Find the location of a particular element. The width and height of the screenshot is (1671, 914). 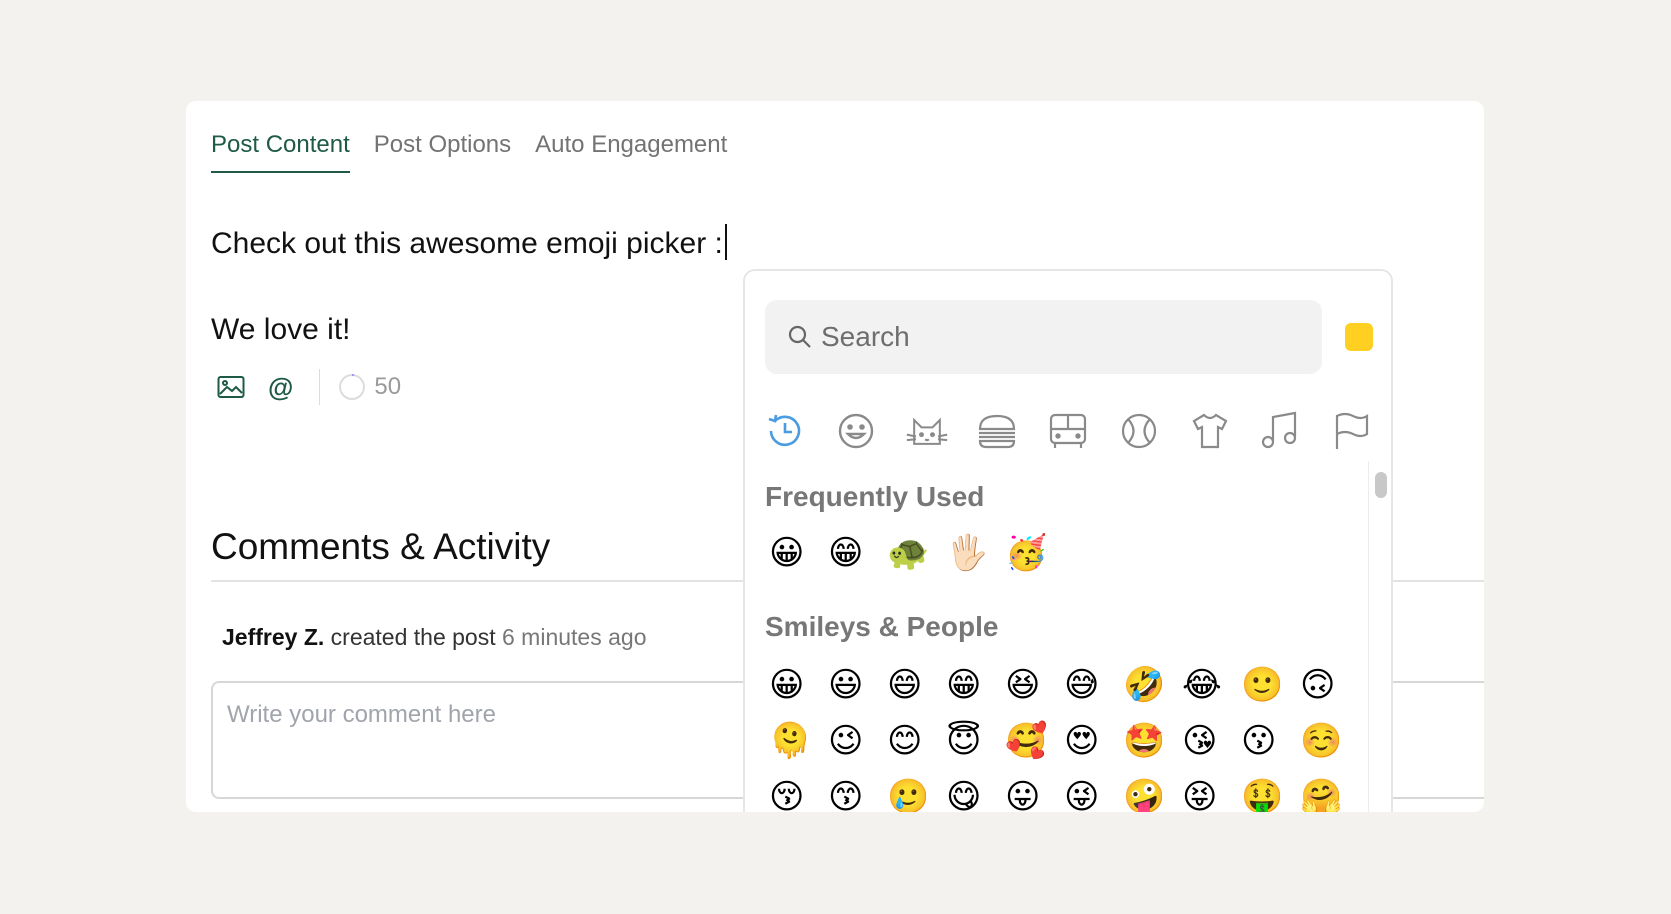

editor-line-1: Check out this awesome emoji picker : is located at coordinates (469, 242).